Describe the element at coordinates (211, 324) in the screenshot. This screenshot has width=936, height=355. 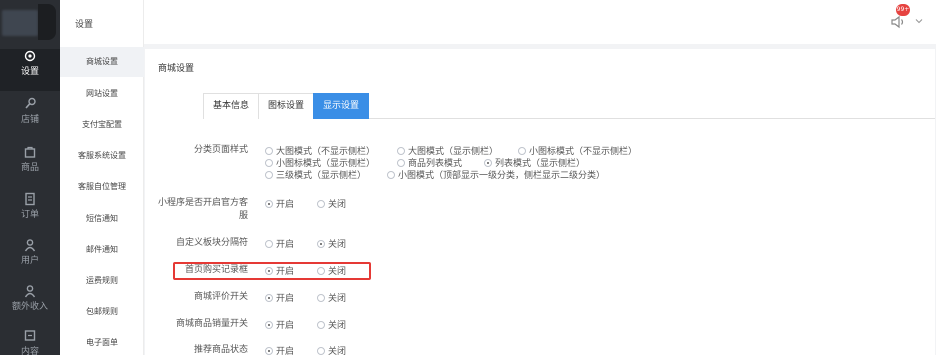
I see `sales-switch-label: 商城商品销量开关` at that location.